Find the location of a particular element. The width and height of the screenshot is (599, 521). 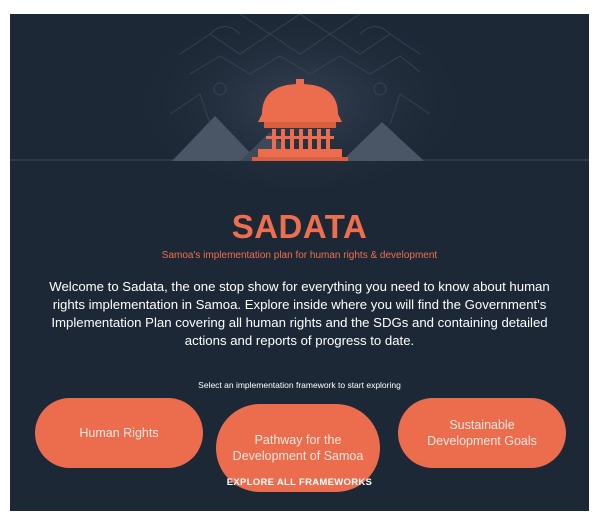

explore-all-frameworks-link: EXPLORE ALL FRAMEWORKS is located at coordinates (299, 482).